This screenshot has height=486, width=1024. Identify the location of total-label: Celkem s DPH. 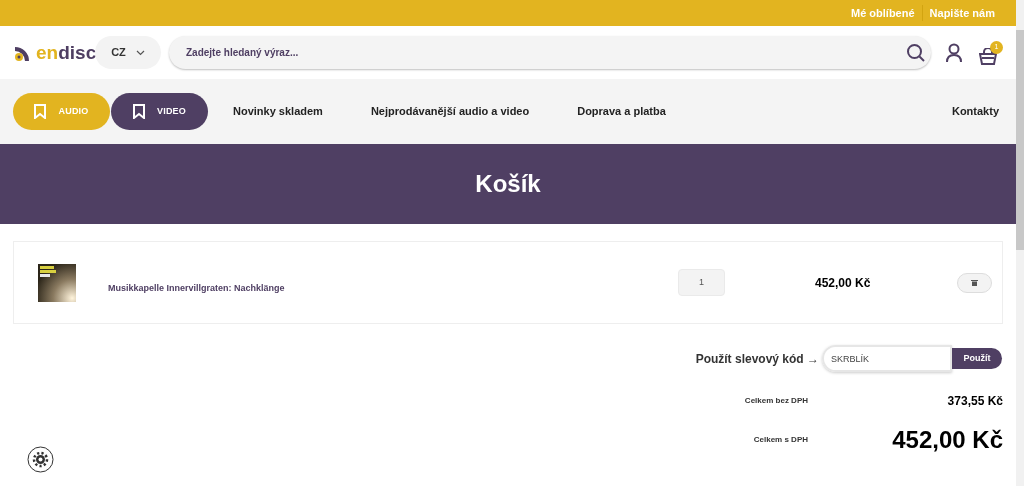
(780, 440).